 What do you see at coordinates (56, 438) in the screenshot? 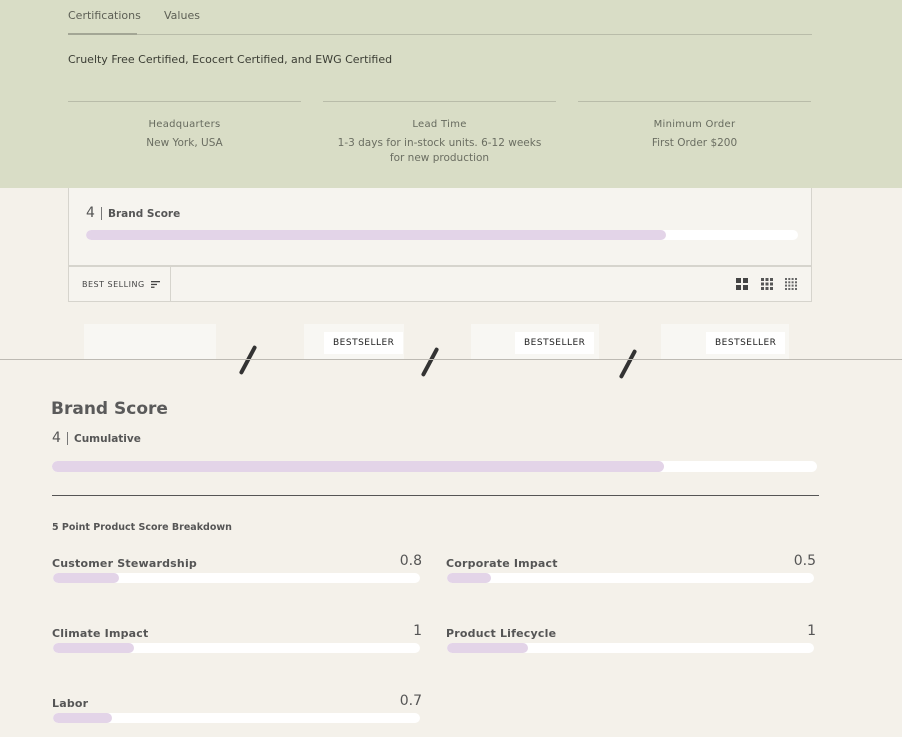
I see `cumulative-score-value: 4` at bounding box center [56, 438].